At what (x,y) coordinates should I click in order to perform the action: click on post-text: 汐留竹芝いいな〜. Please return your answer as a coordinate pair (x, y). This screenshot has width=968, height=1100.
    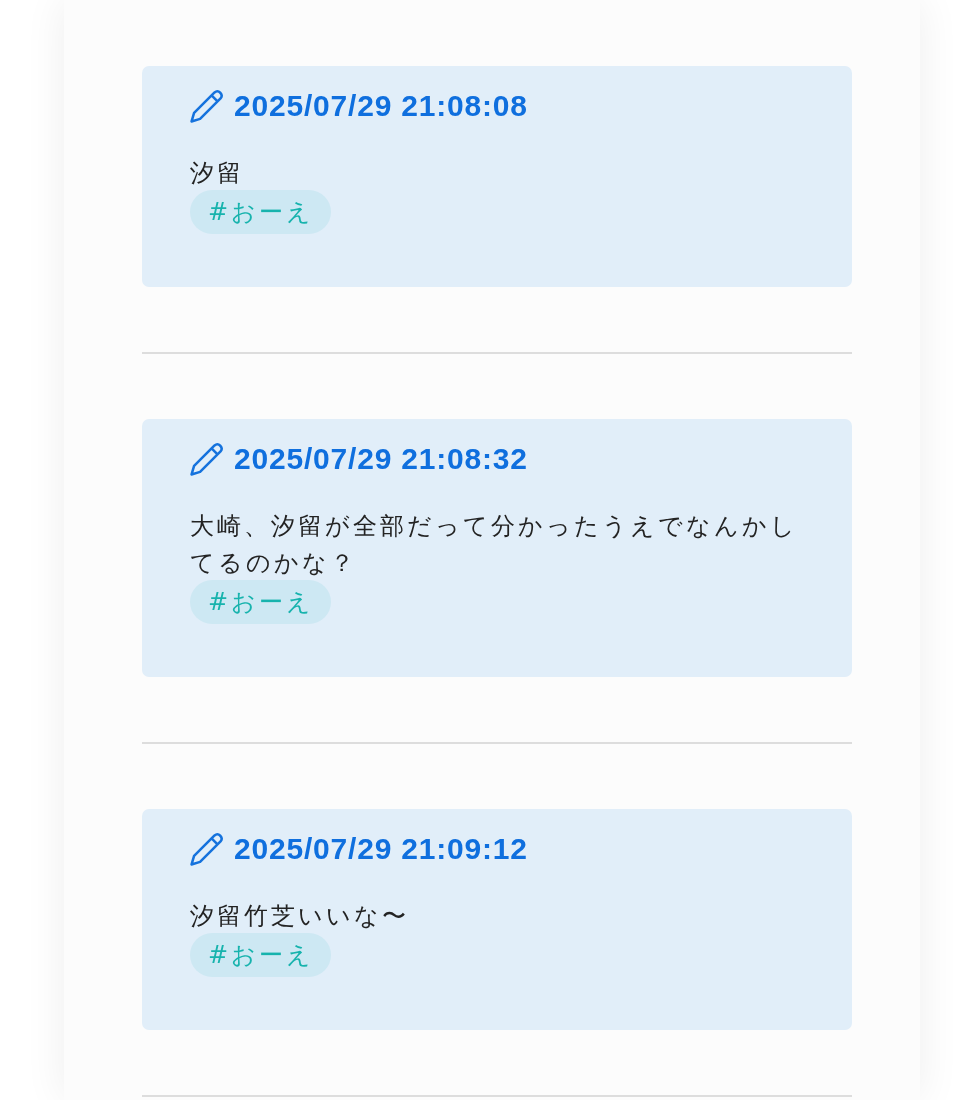
    Looking at the image, I should click on (300, 916).